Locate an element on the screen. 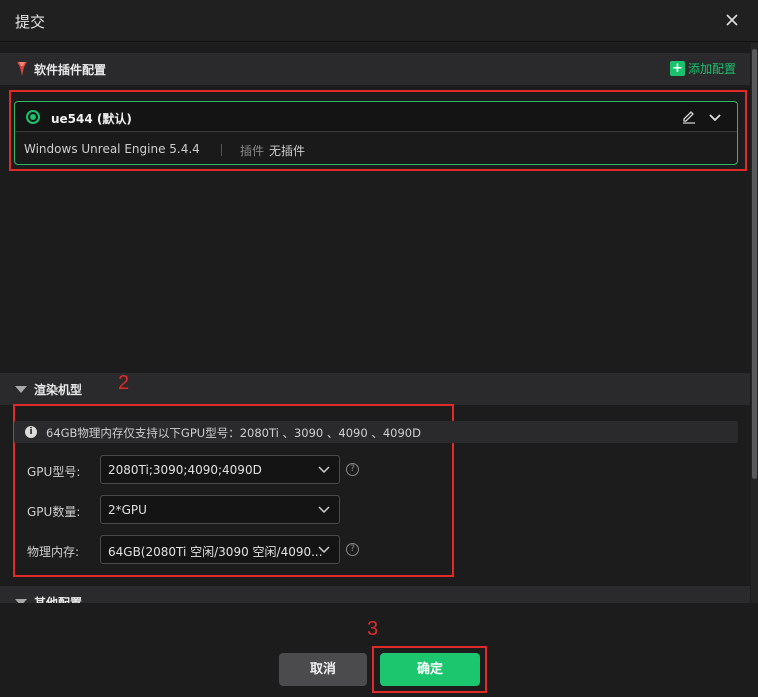 Image resolution: width=758 pixels, height=697 pixels. collapse-triangle-icon is located at coordinates (21, 389).